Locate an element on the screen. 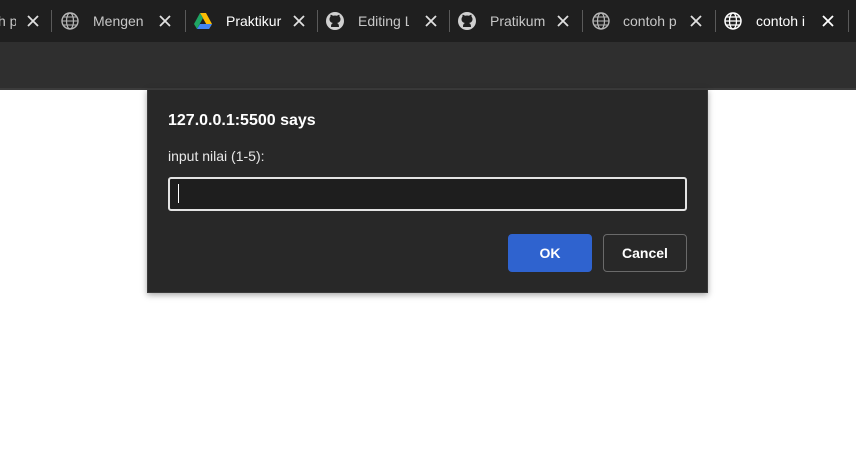 This screenshot has width=856, height=472. tab-5: Pratikum is located at coordinates (515, 21).